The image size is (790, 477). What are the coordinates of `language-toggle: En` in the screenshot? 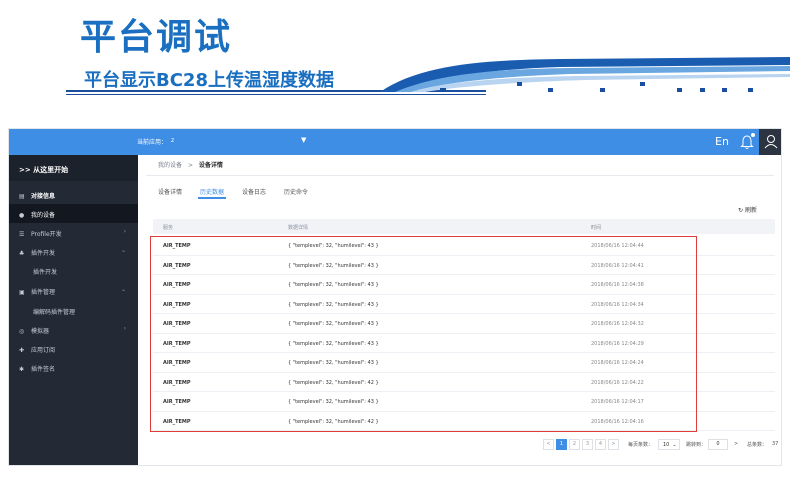 It's located at (722, 141).